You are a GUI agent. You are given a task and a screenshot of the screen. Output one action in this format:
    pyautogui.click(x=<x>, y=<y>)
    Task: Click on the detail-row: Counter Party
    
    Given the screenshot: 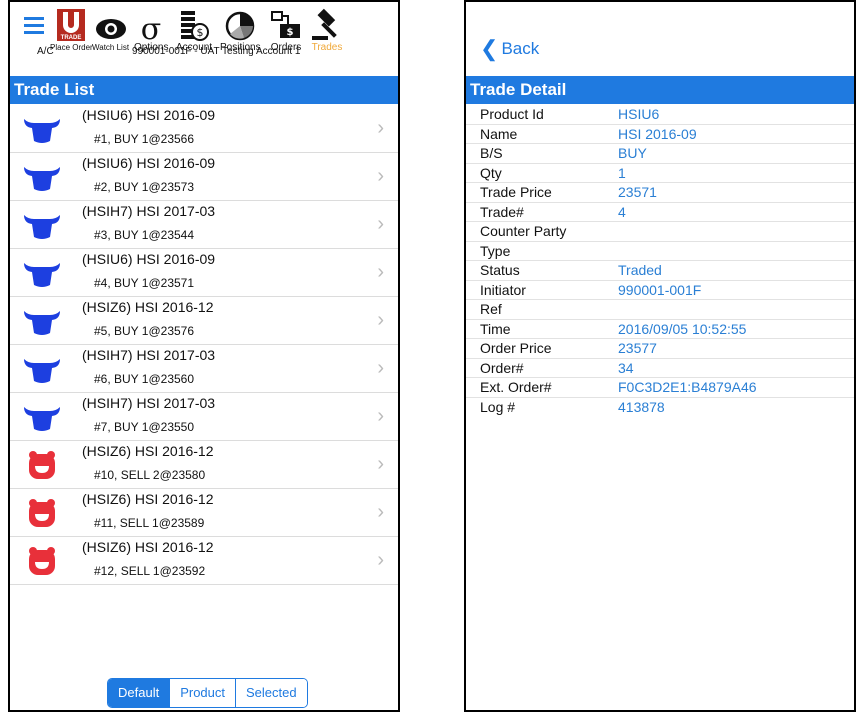 What is the action you would take?
    pyautogui.click(x=660, y=232)
    